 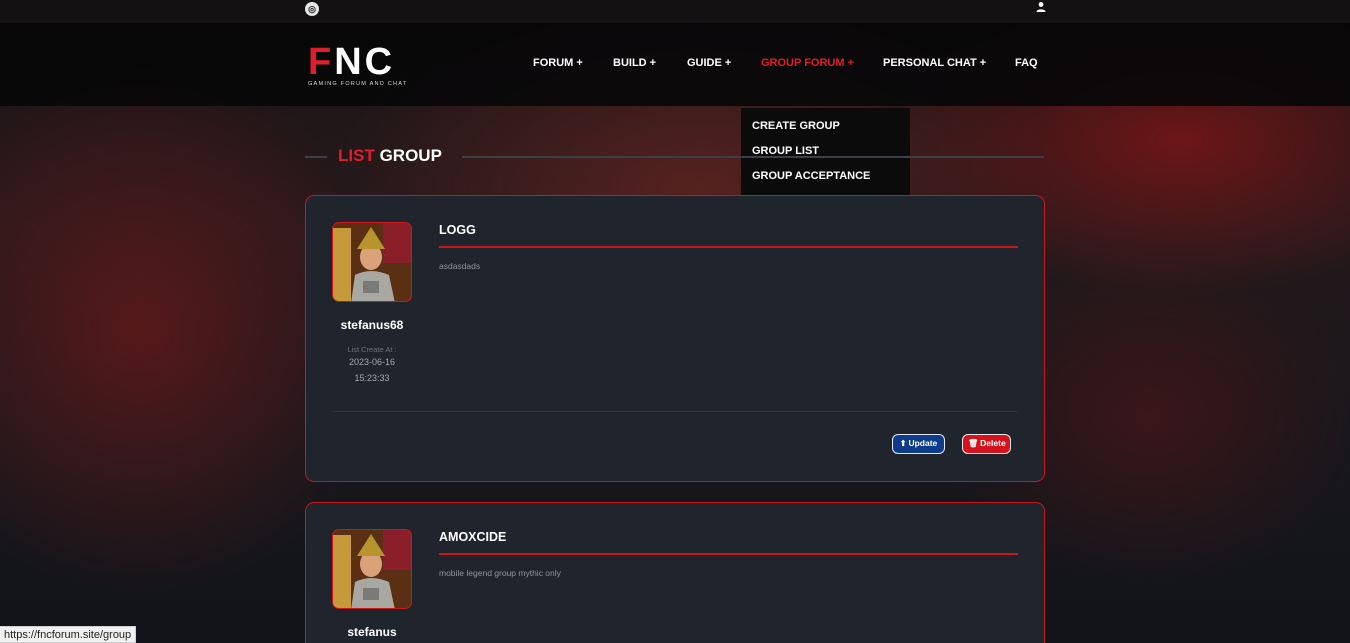 I want to click on group-owner-username: stefanus68, so click(x=372, y=325).